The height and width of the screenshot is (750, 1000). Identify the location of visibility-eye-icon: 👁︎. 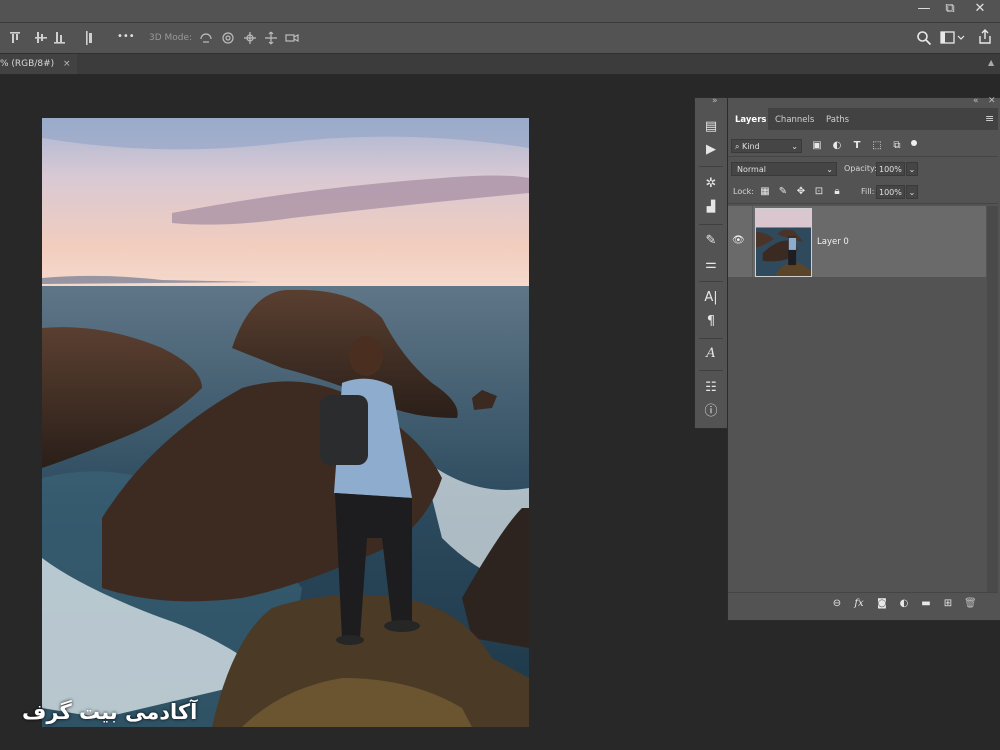
(738, 240).